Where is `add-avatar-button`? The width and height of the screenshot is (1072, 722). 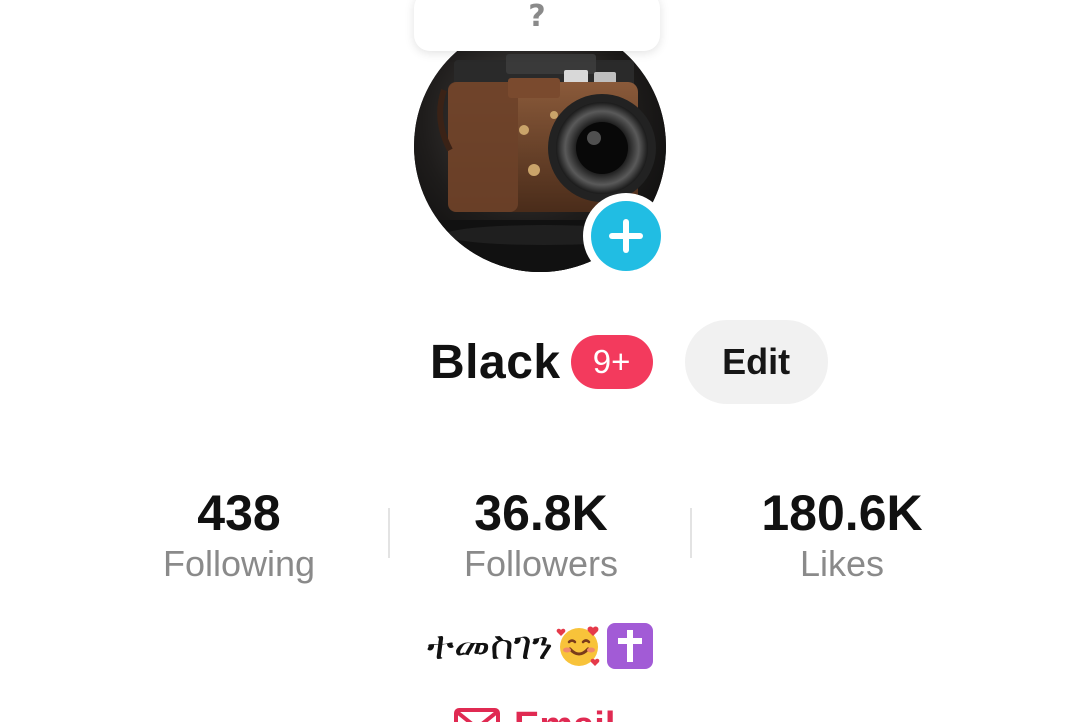
add-avatar-button is located at coordinates (626, 236).